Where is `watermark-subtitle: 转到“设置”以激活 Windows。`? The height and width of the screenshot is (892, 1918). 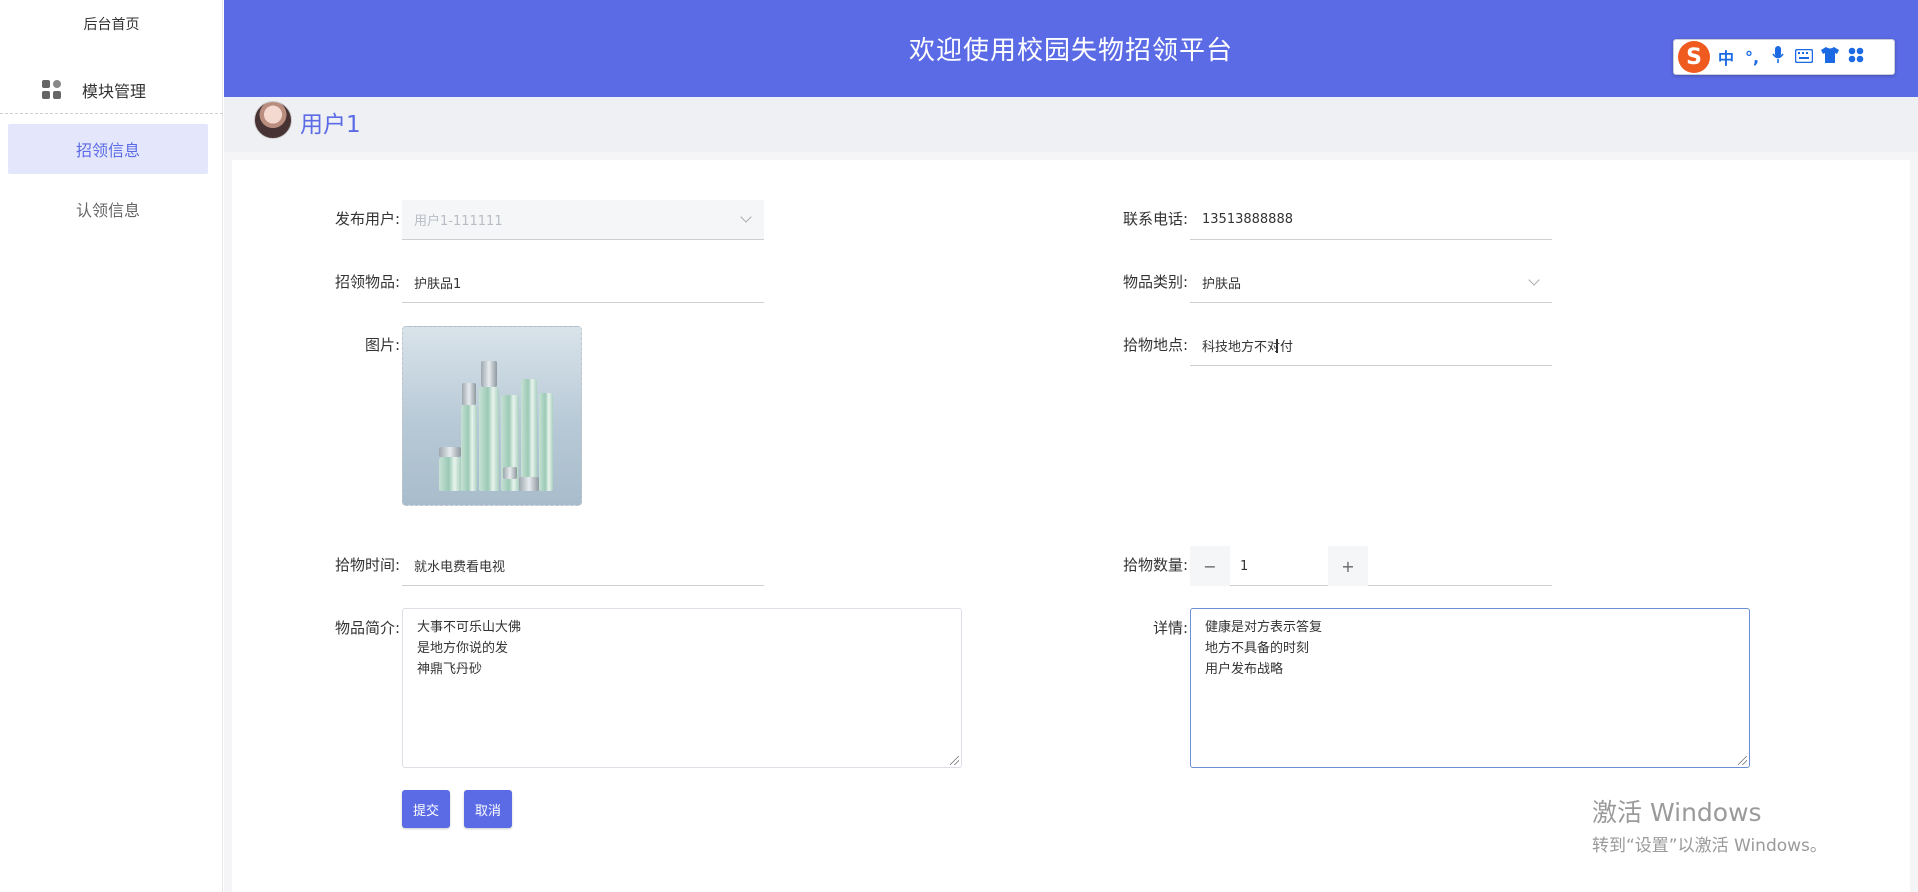
watermark-subtitle: 转到“设置”以激活 Windows。 is located at coordinates (1709, 846).